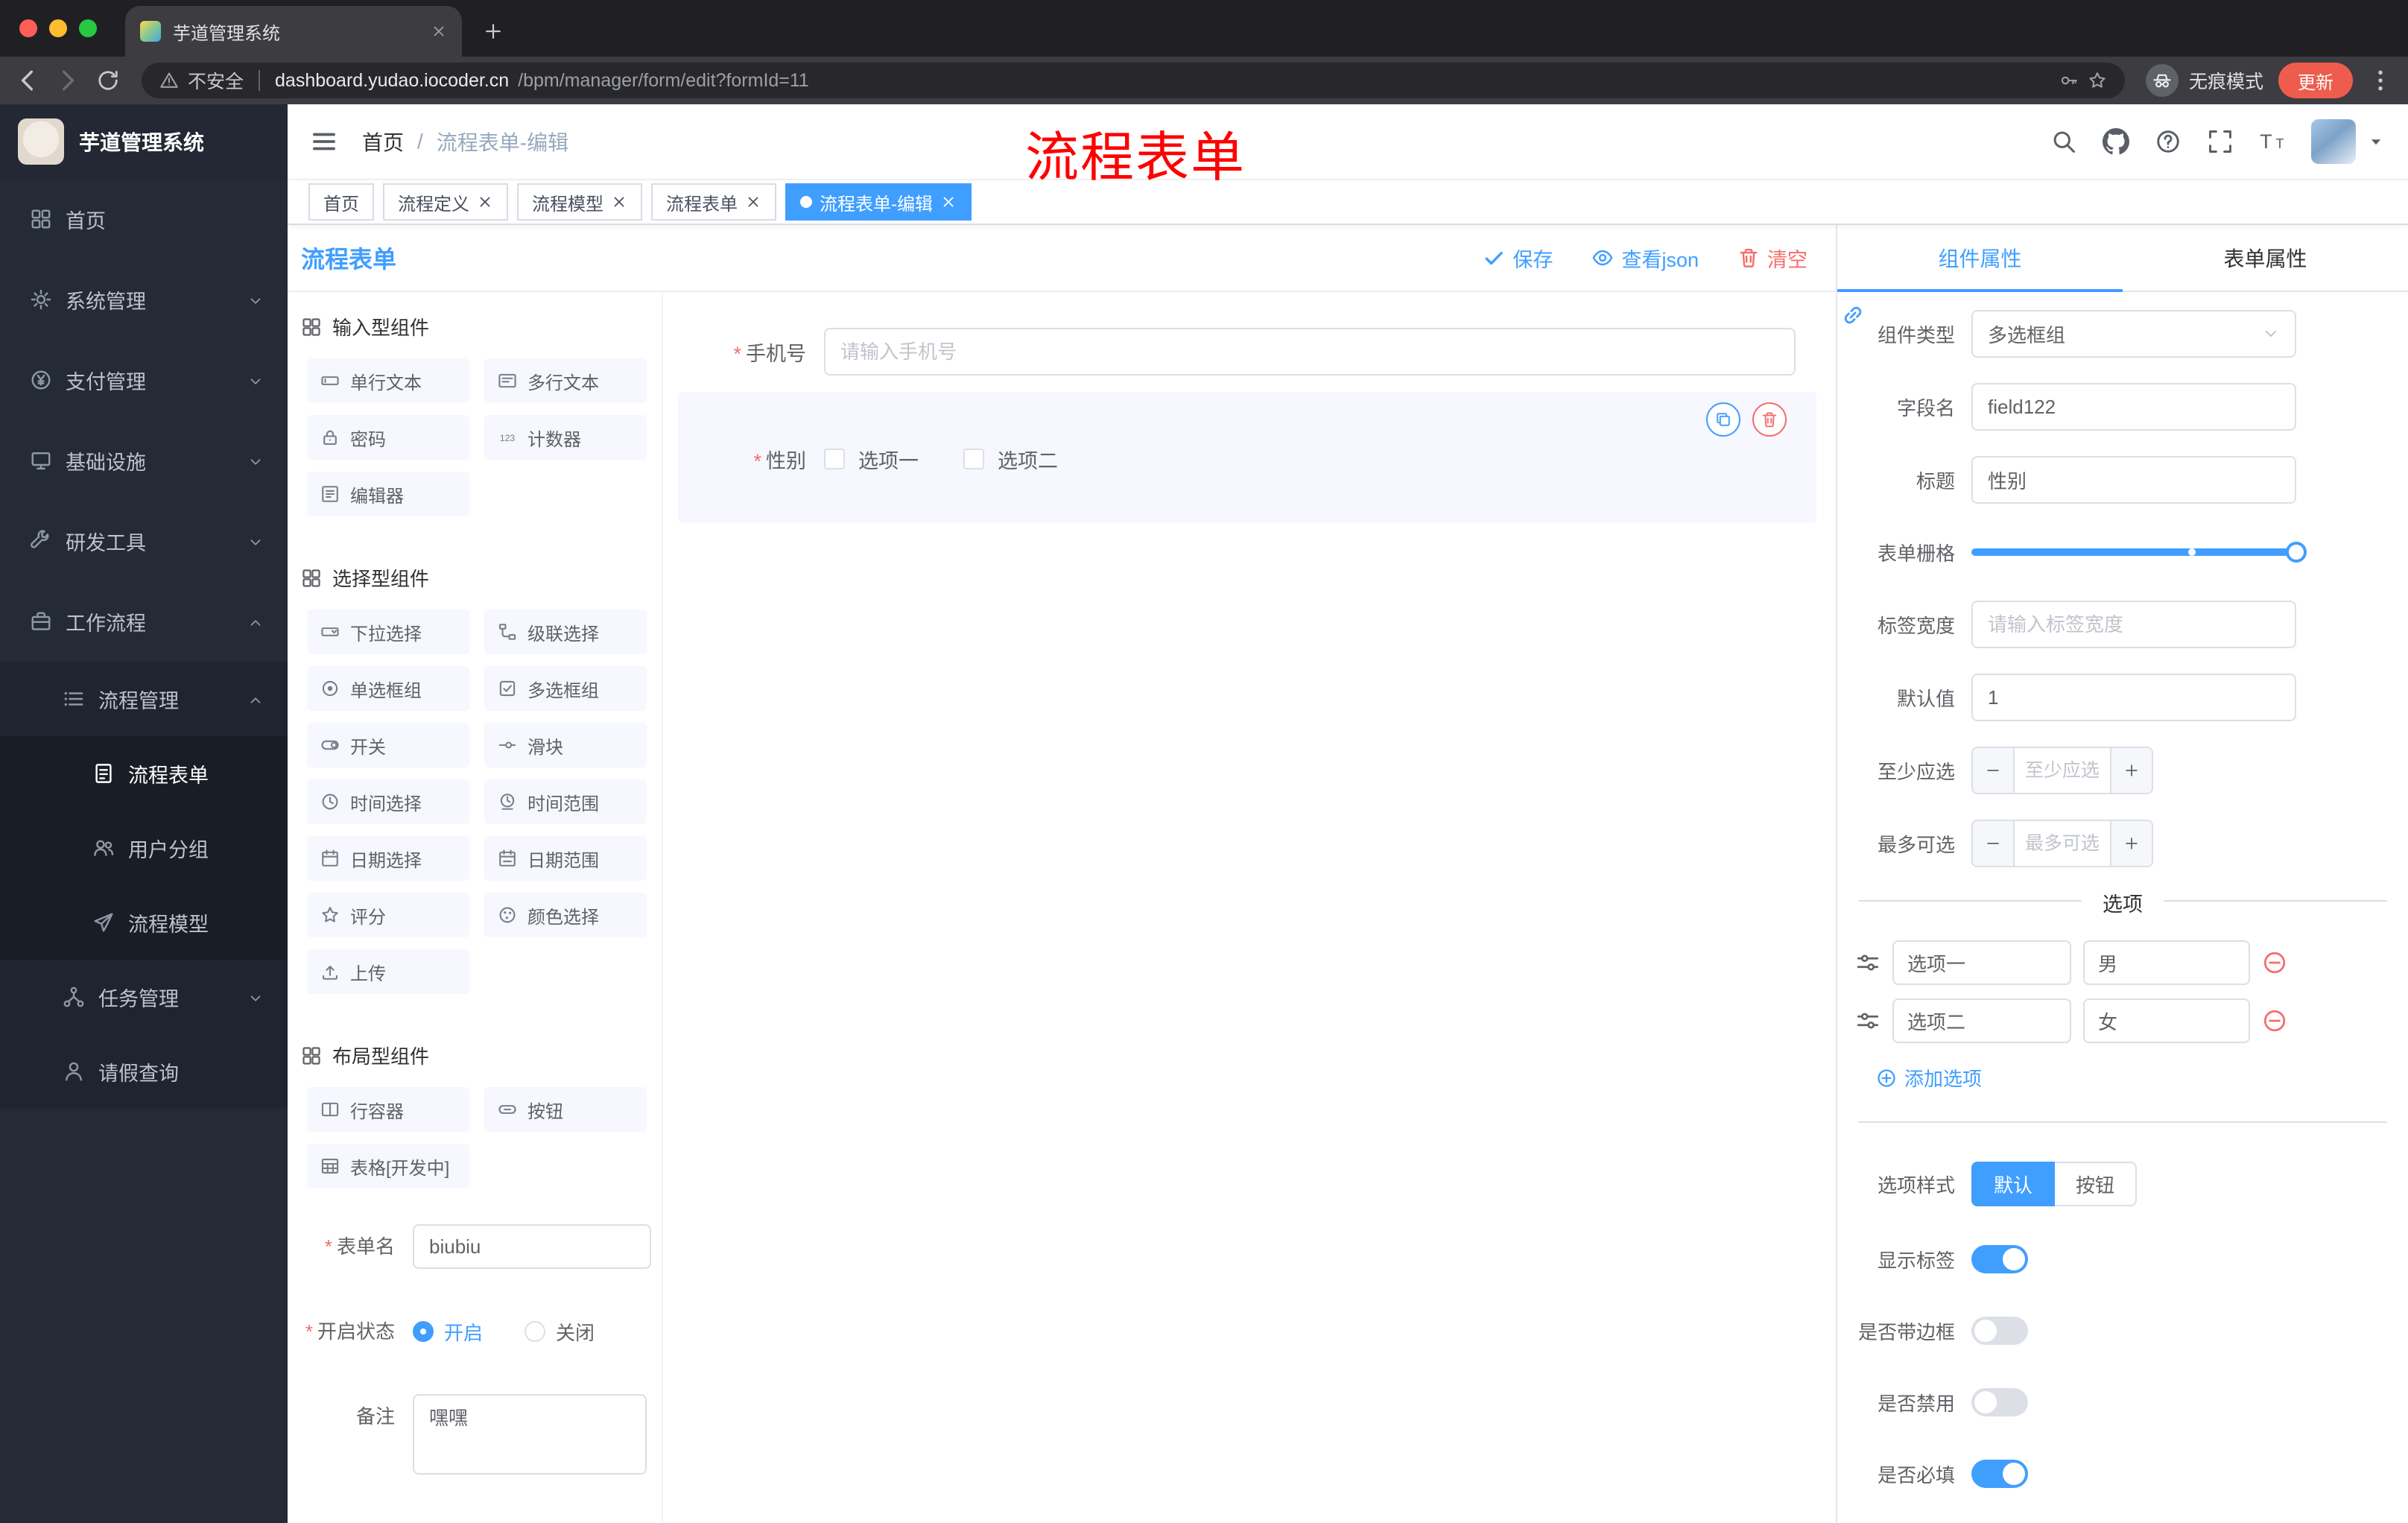 Image resolution: width=2408 pixels, height=1523 pixels. I want to click on palette-item-timerange: 时间范围, so click(565, 802).